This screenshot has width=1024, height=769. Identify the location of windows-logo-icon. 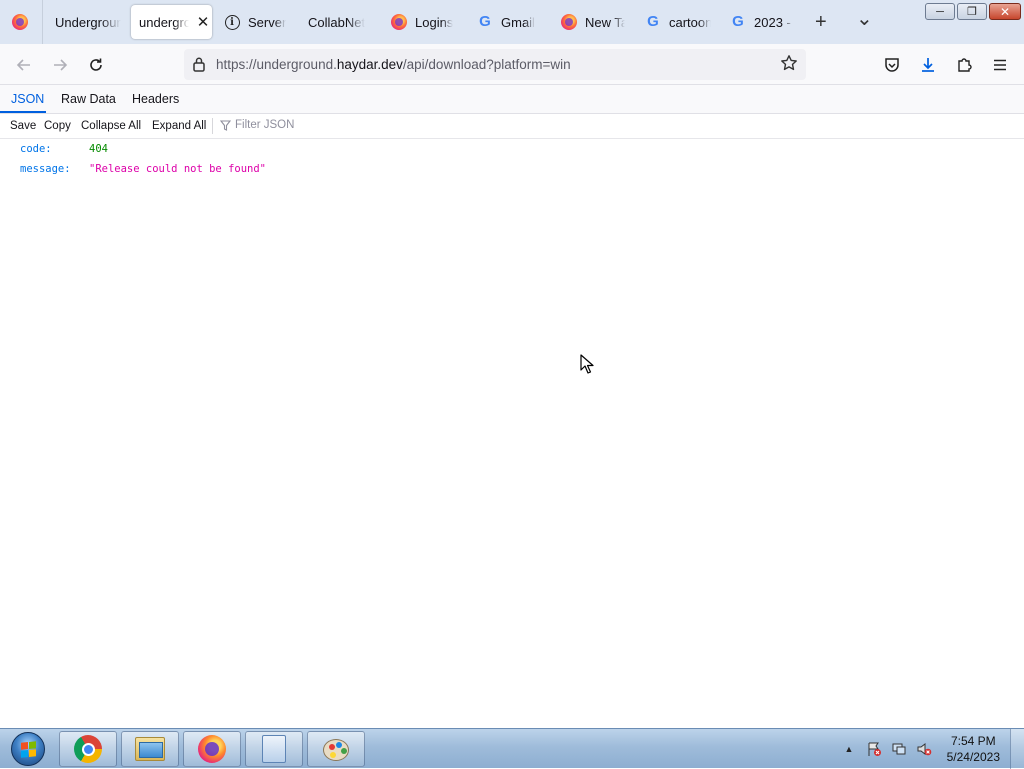
(28, 749).